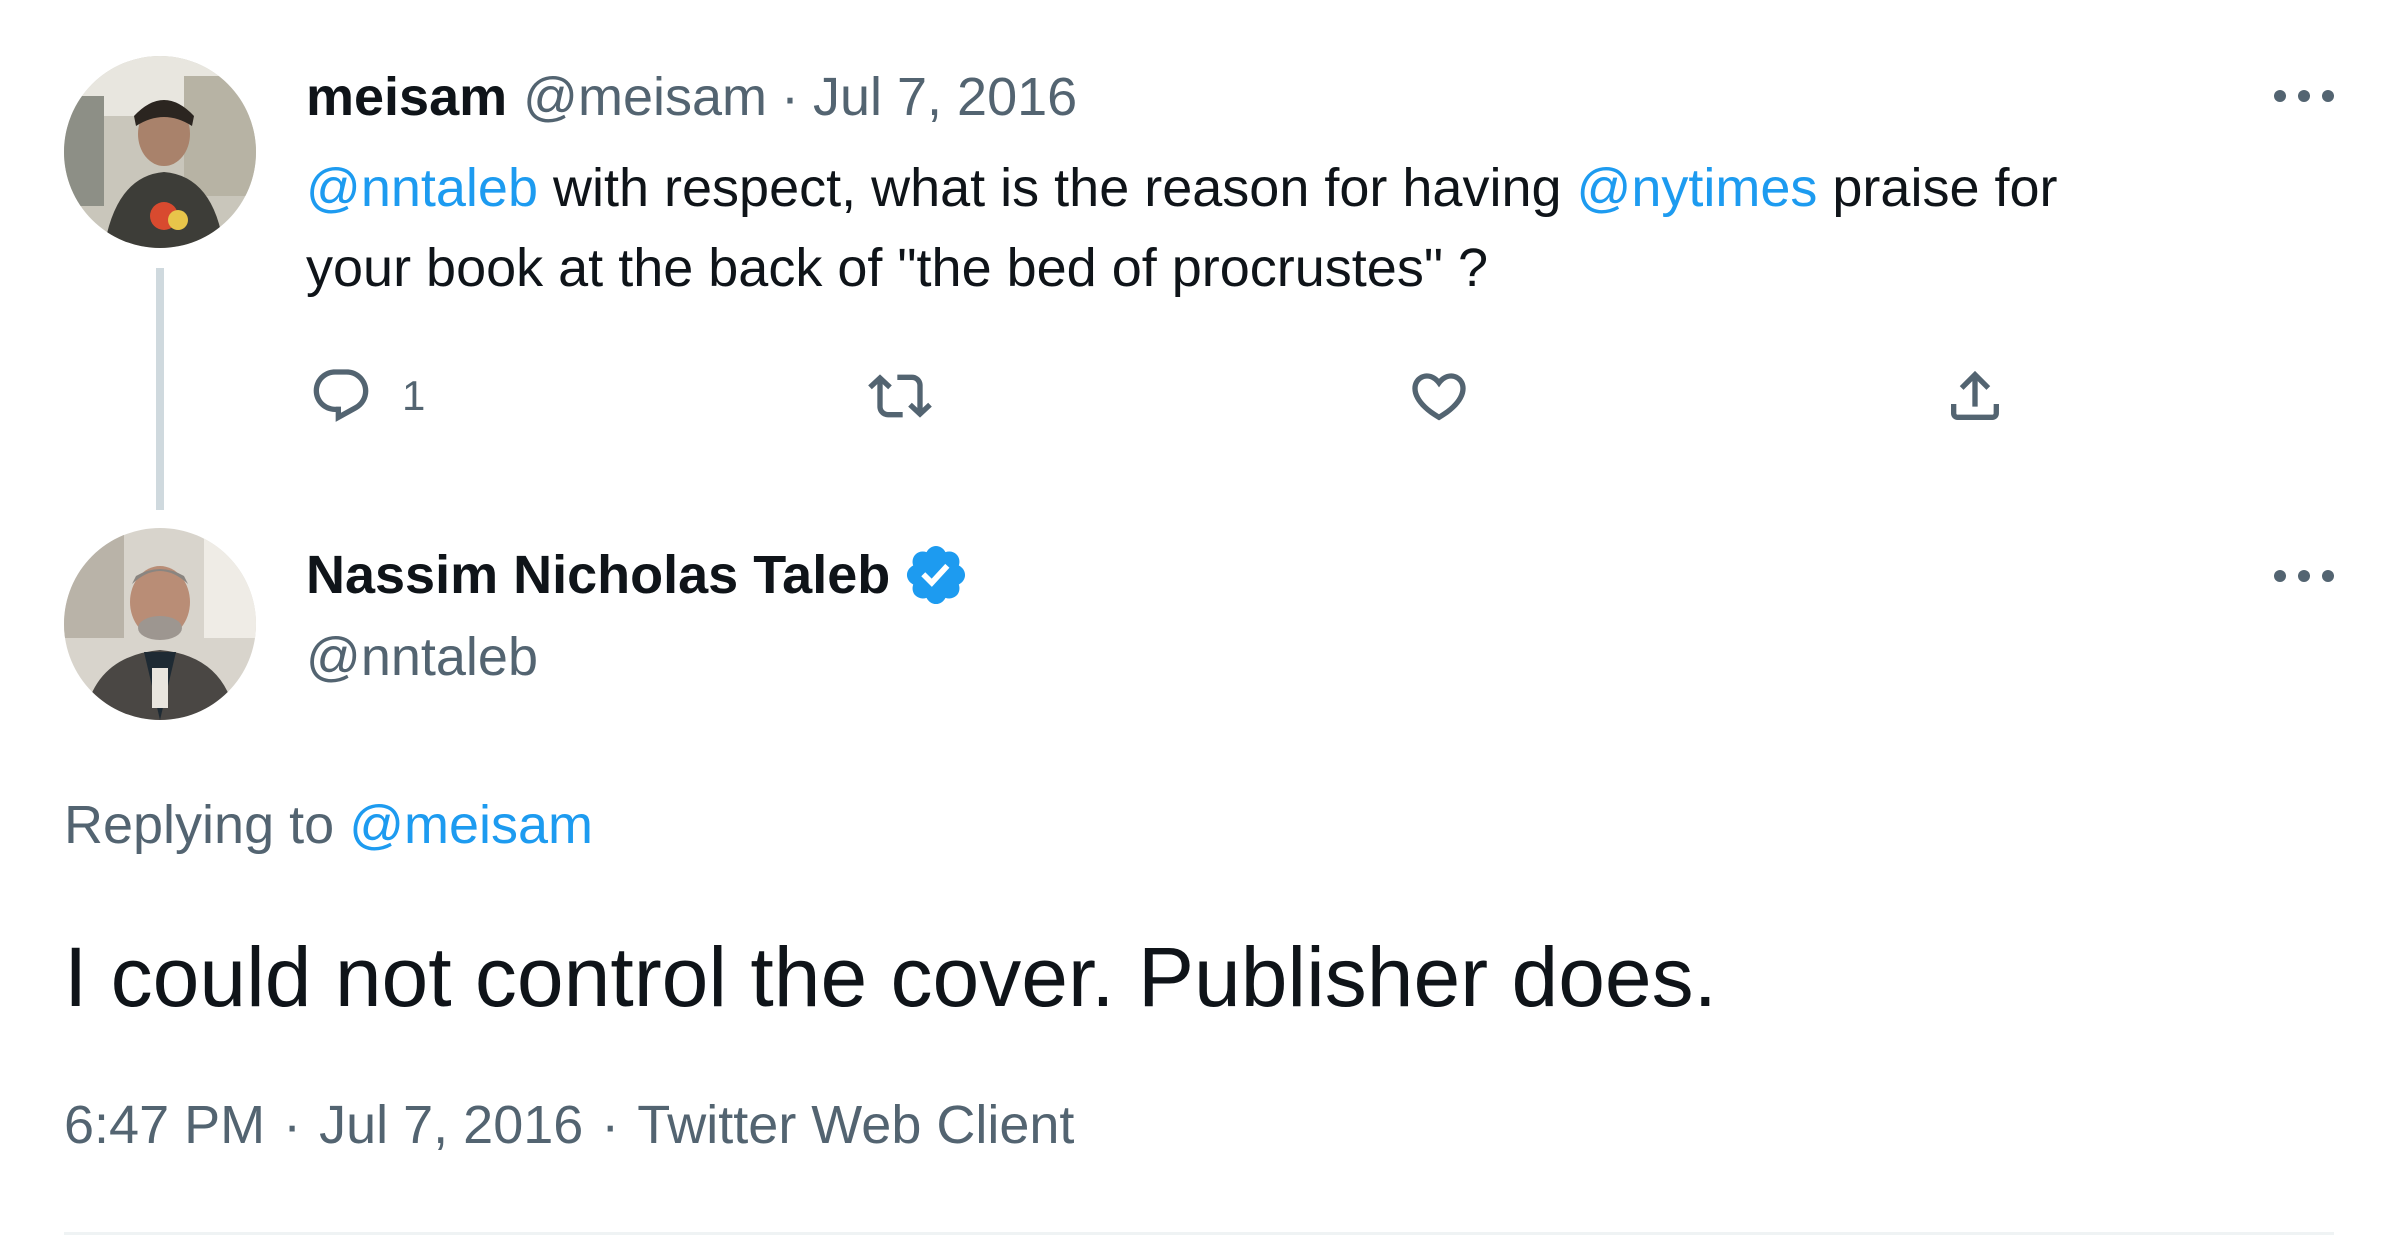 Image resolution: width=2386 pixels, height=1257 pixels. Describe the element at coordinates (598, 575) in the screenshot. I see `main-display-name: Nassim Nicholas Taleb` at that location.